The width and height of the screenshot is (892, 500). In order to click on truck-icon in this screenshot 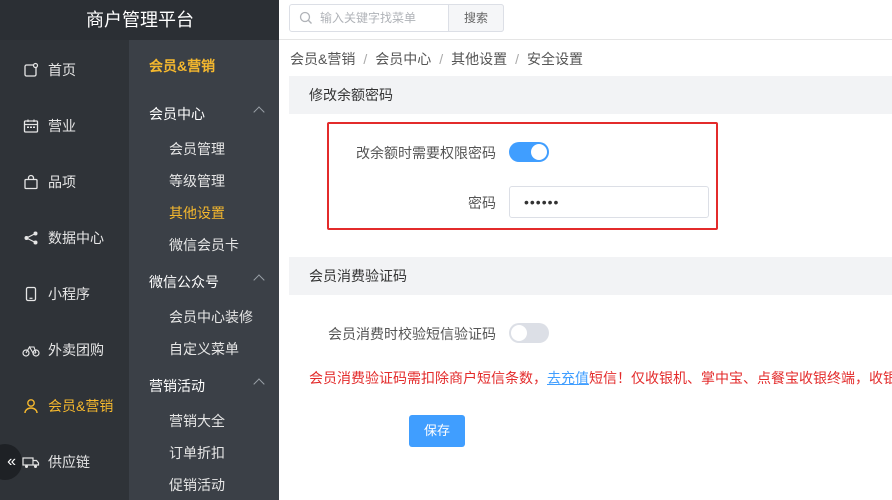, I will do `click(31, 462)`.